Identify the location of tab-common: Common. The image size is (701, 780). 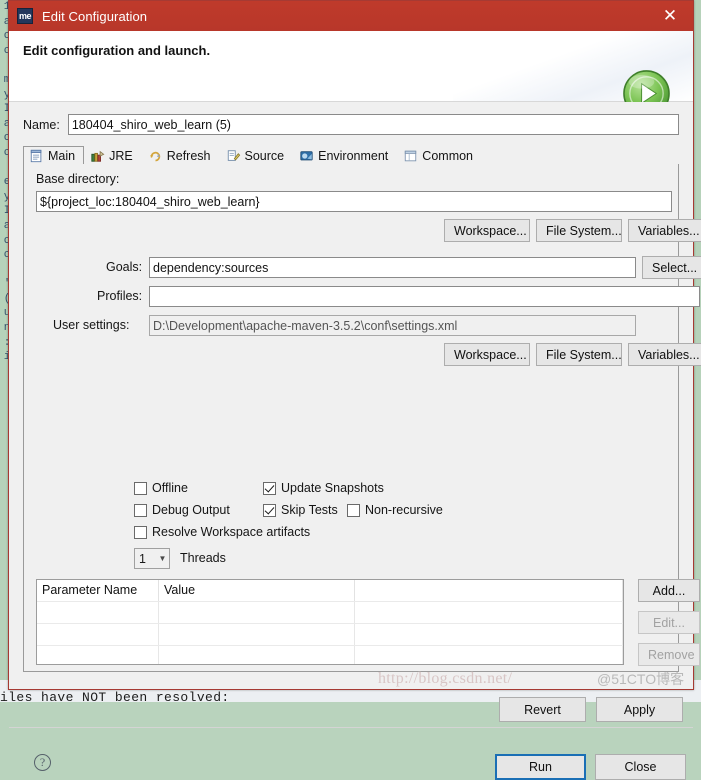
(439, 155).